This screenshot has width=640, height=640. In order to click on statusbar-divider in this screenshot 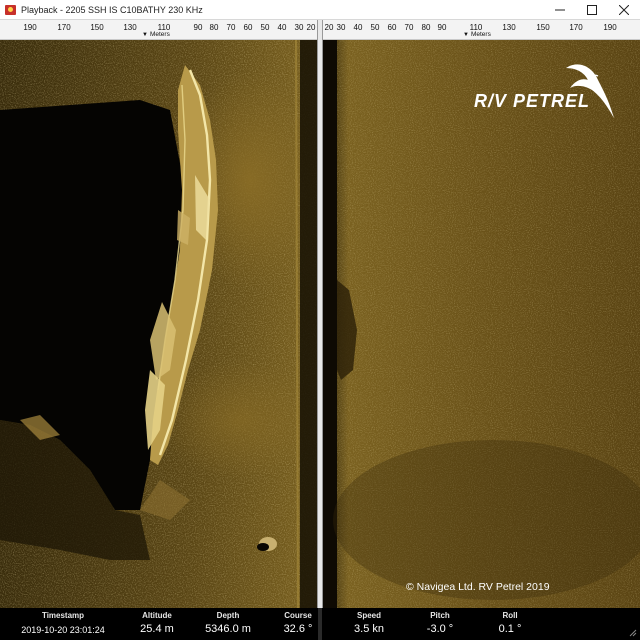, I will do `click(320, 624)`.